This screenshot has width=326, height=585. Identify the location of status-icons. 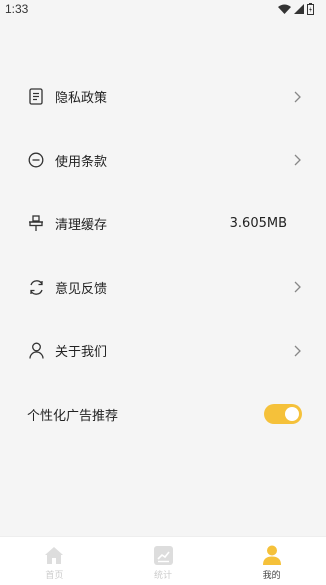
(296, 9).